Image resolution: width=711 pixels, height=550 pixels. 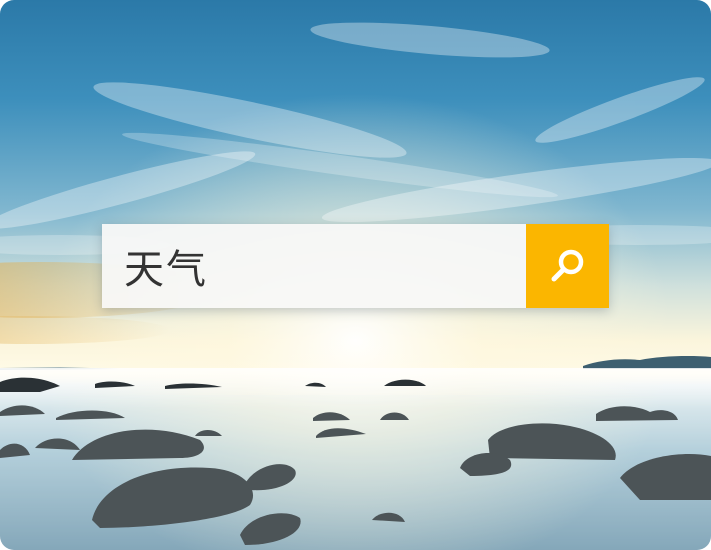 I want to click on search-query-text: 天气, so click(x=166, y=270).